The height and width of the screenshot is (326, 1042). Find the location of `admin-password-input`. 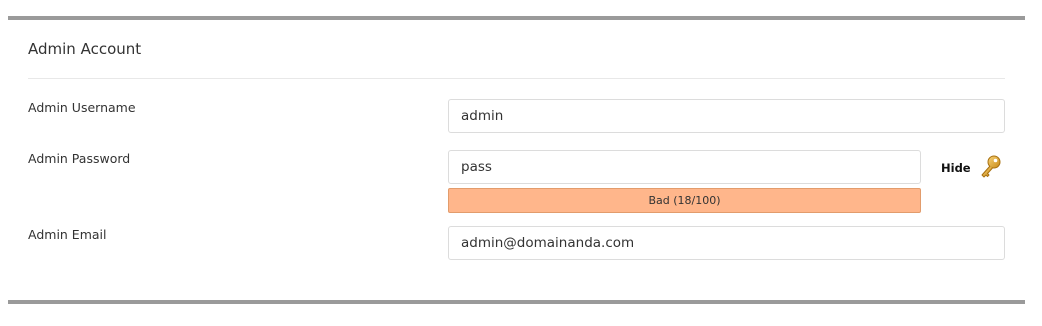

admin-password-input is located at coordinates (684, 167).